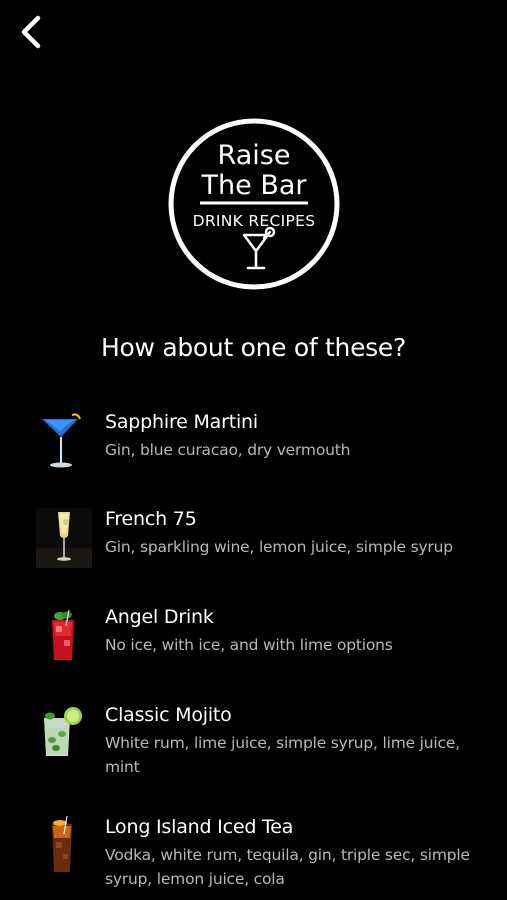 Image resolution: width=507 pixels, height=900 pixels. I want to click on martini-glass-icon, so click(259, 248).